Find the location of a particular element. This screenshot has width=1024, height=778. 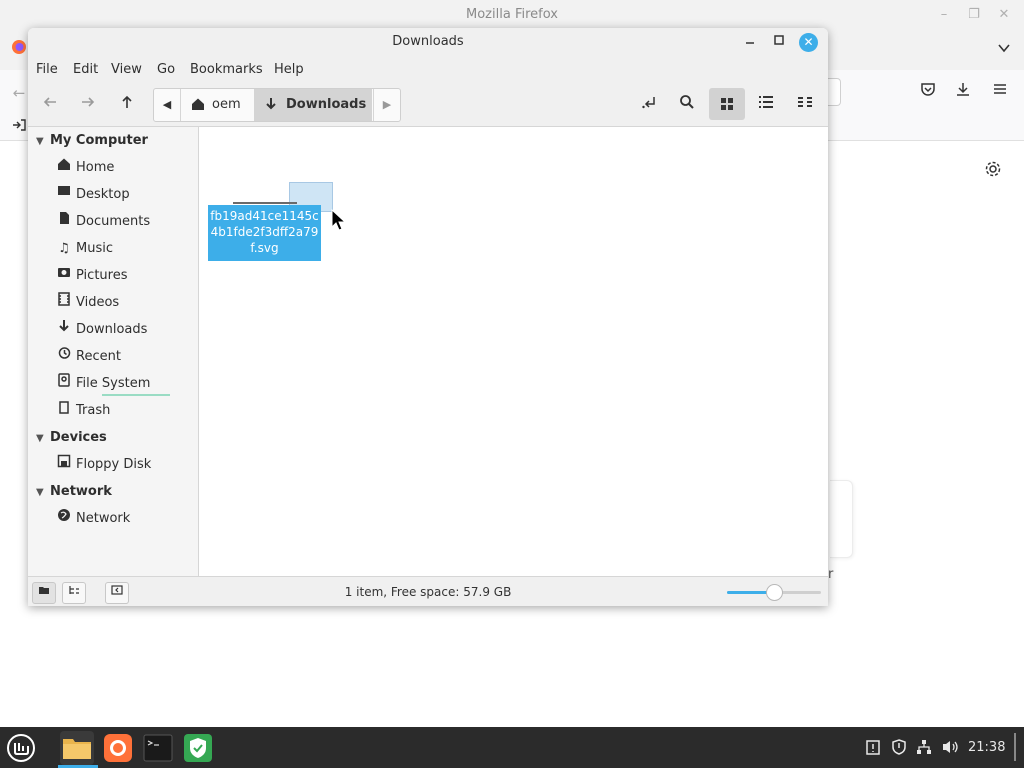

sidebar-item-desktop: Desktop is located at coordinates (92, 195).